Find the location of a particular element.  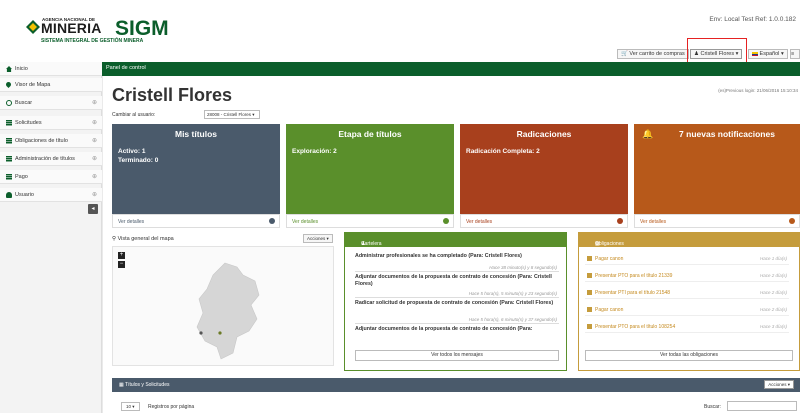

records-per-page-select: 10 ▾ is located at coordinates (130, 406).